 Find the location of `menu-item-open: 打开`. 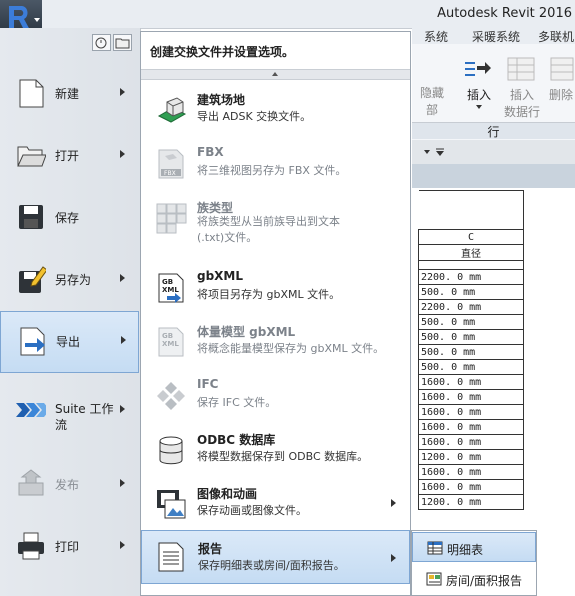

menu-item-open: 打开 is located at coordinates (69, 156).